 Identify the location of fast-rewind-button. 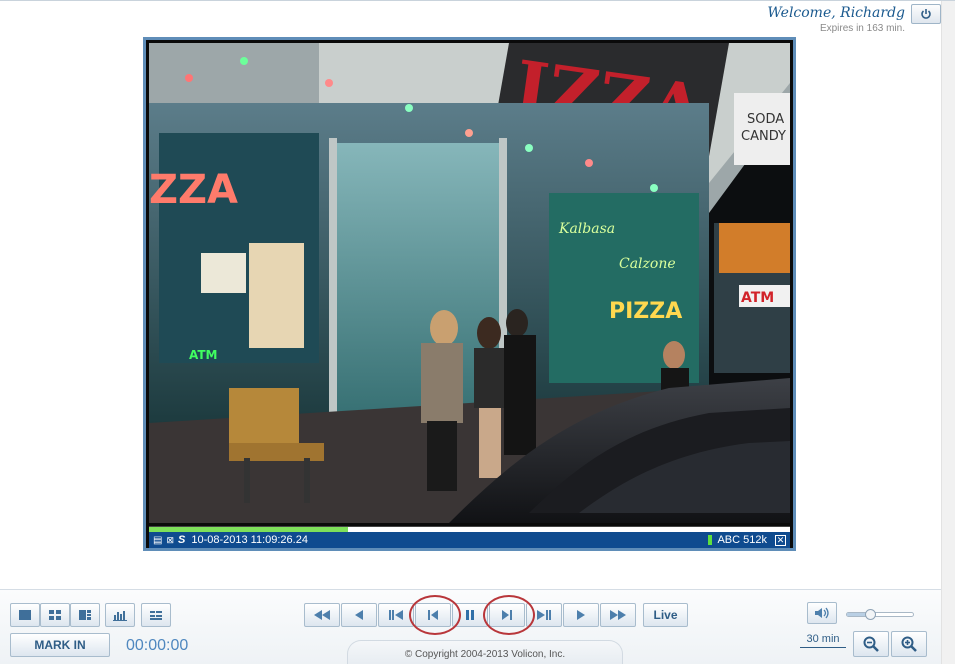
(322, 615).